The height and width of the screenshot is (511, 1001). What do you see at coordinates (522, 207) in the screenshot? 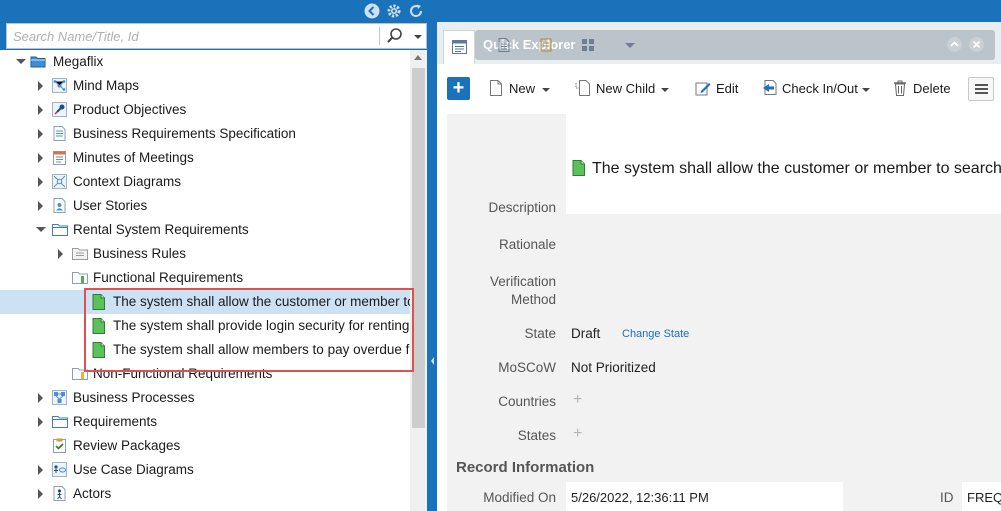
I see `description-label: Description` at bounding box center [522, 207].